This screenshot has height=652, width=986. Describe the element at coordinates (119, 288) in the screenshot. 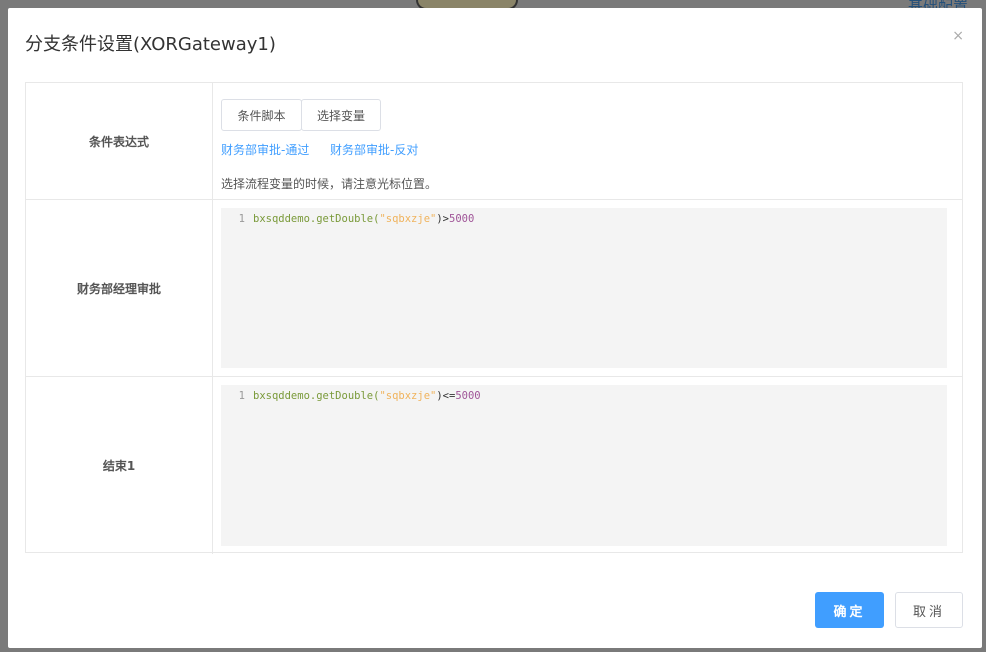

I see `row-label: 财务部经理审批` at that location.